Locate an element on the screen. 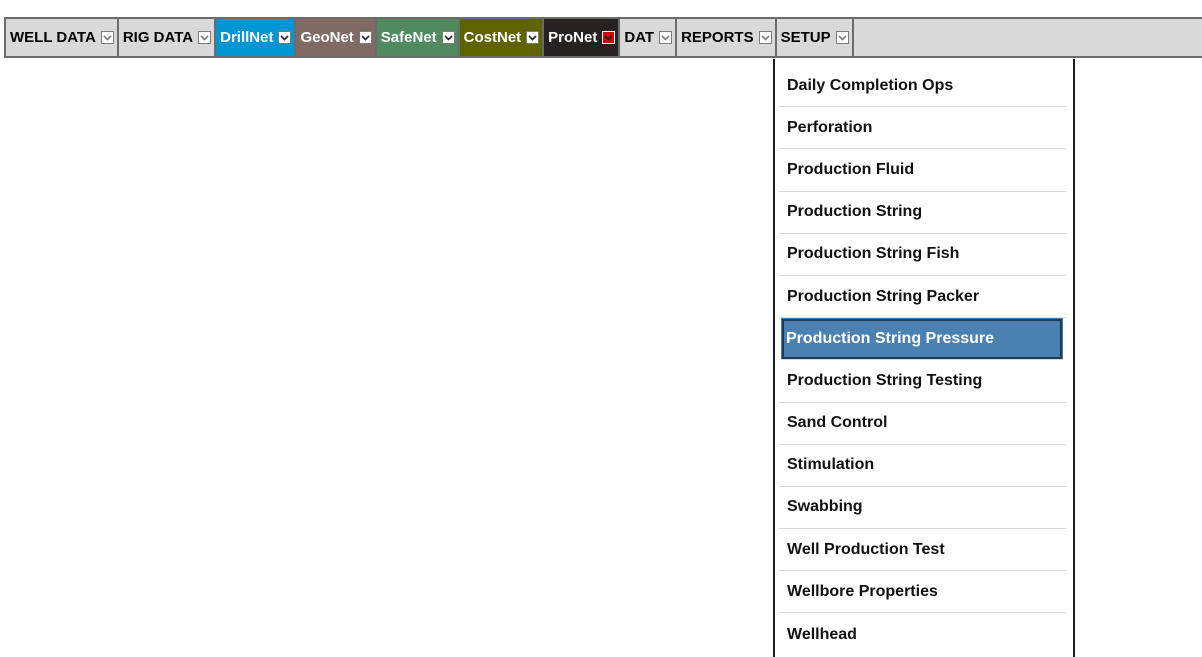  dropdown-item: Daily Completion Ops is located at coordinates (922, 86).